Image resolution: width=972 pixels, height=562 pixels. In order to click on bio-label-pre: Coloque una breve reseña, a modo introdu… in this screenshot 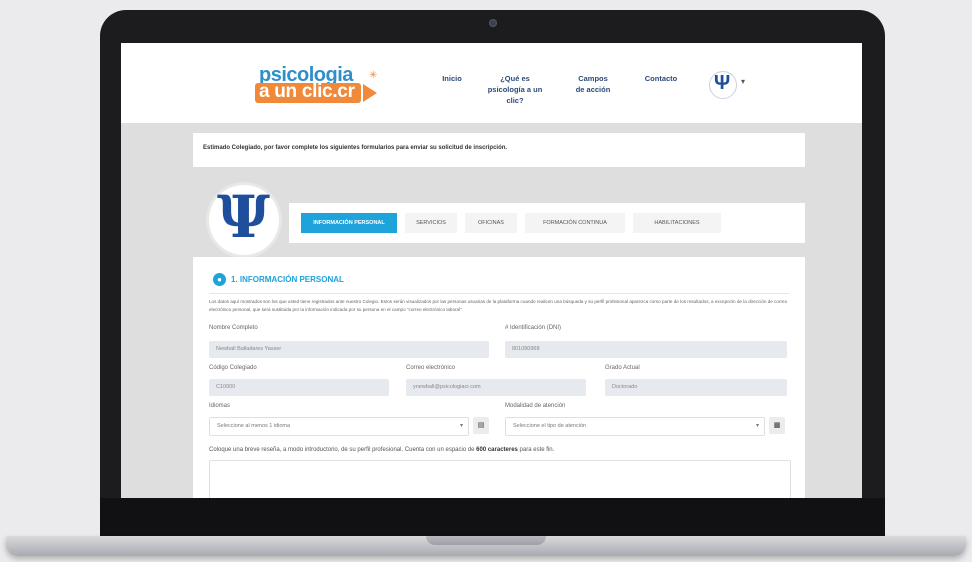, I will do `click(343, 450)`.